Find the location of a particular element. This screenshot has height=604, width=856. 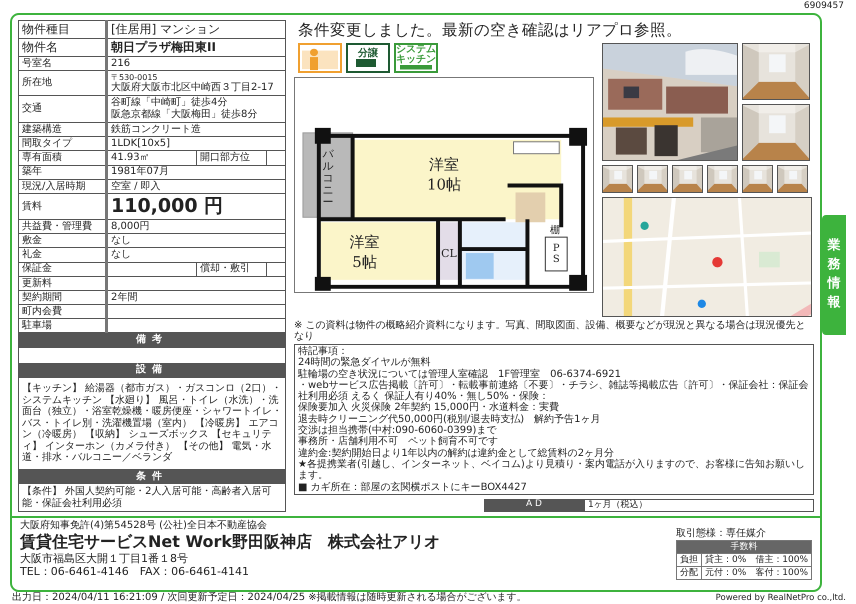

icon-label: システムキッチン is located at coordinates (416, 55).